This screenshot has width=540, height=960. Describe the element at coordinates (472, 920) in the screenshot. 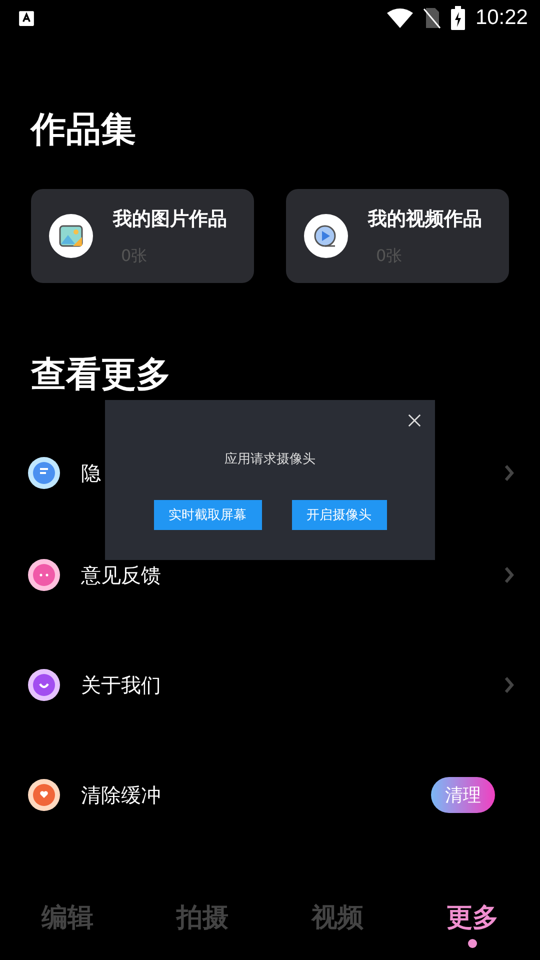

I see `tab: 更多` at that location.